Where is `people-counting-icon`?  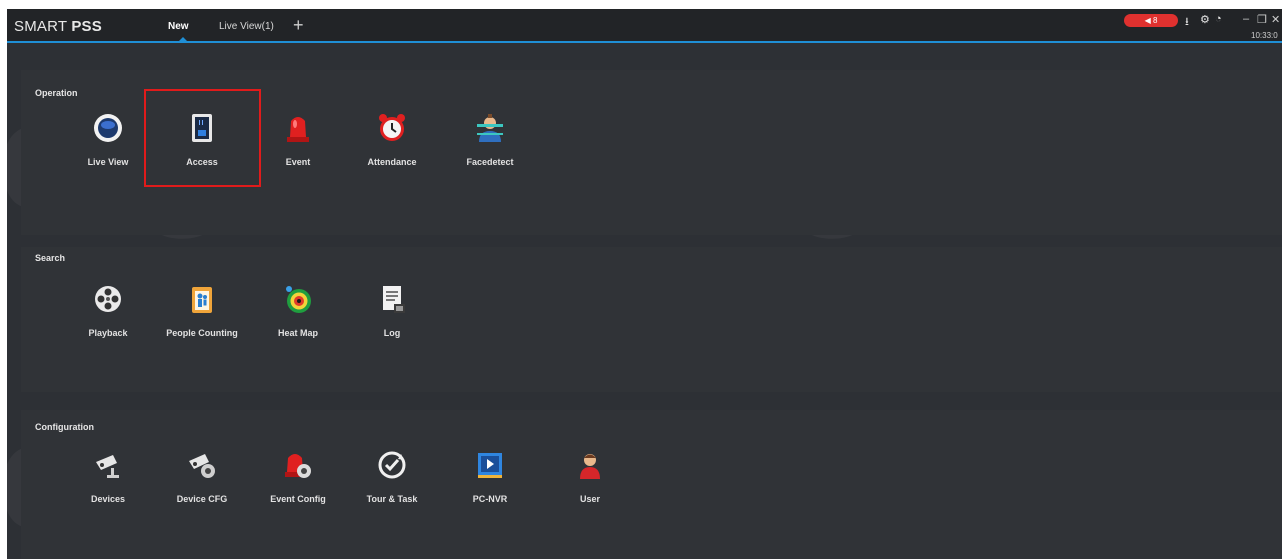 people-counting-icon is located at coordinates (202, 299).